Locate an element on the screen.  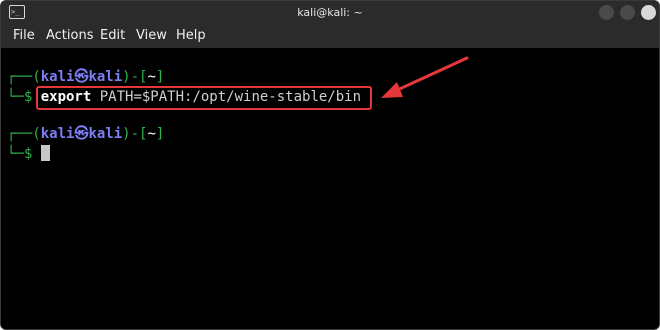
minimize-button is located at coordinates (606, 12).